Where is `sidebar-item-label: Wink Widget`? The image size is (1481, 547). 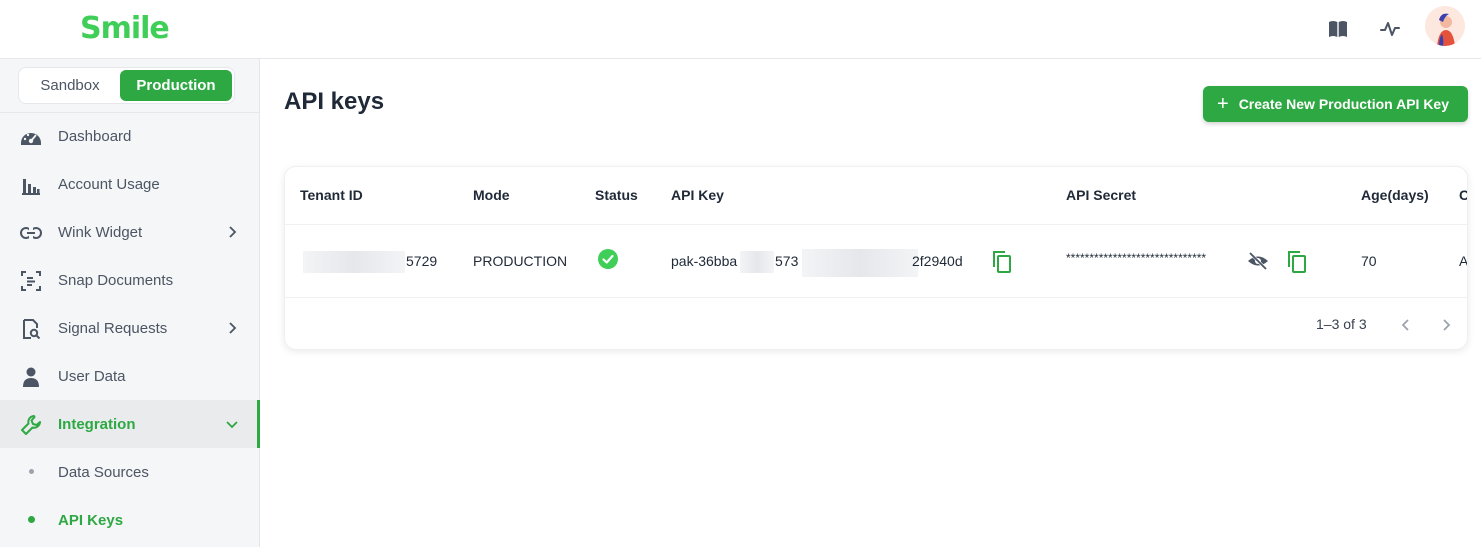
sidebar-item-label: Wink Widget is located at coordinates (100, 232).